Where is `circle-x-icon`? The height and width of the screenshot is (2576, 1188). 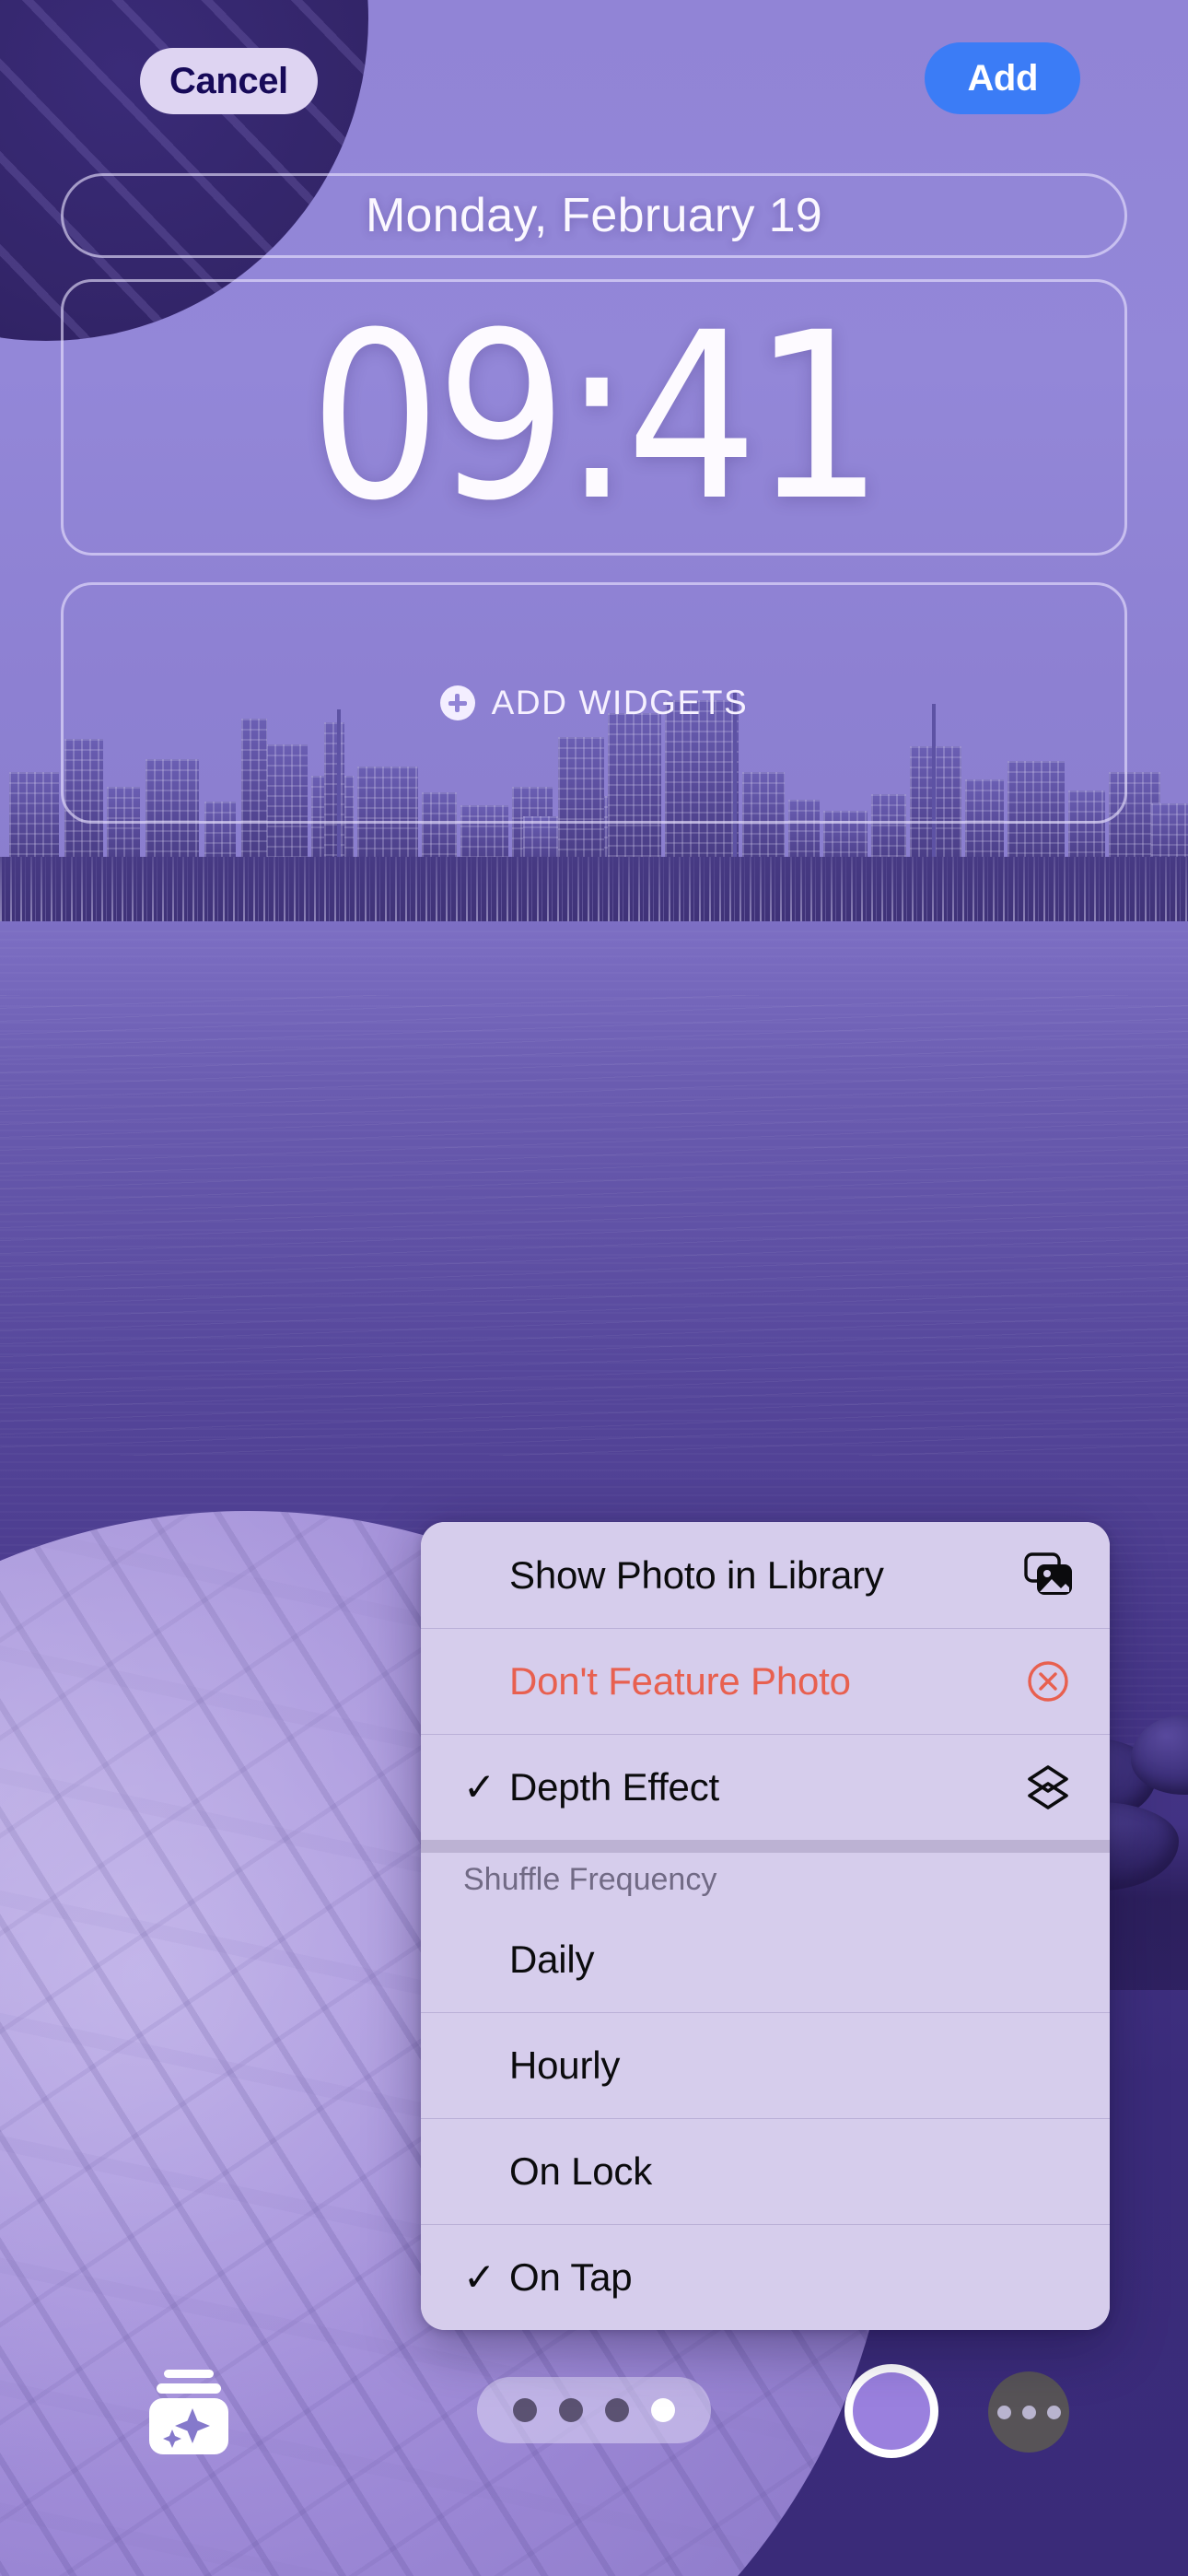 circle-x-icon is located at coordinates (1048, 1681).